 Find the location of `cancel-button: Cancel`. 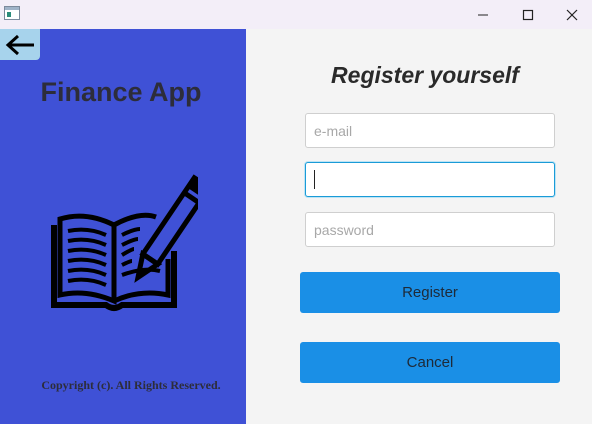

cancel-button: Cancel is located at coordinates (430, 362).